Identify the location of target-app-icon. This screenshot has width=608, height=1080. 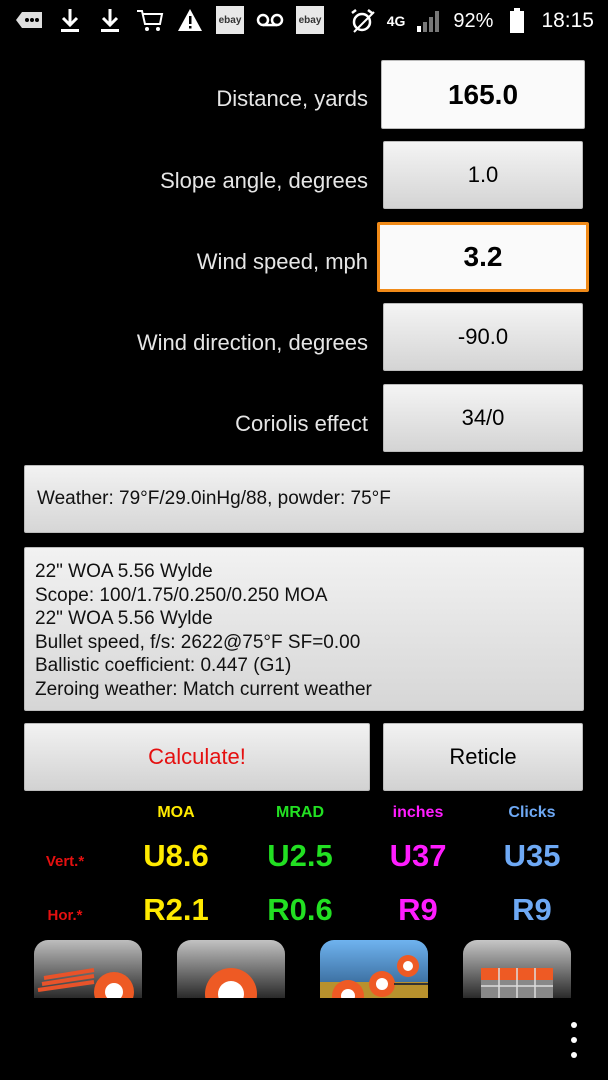
(231, 969).